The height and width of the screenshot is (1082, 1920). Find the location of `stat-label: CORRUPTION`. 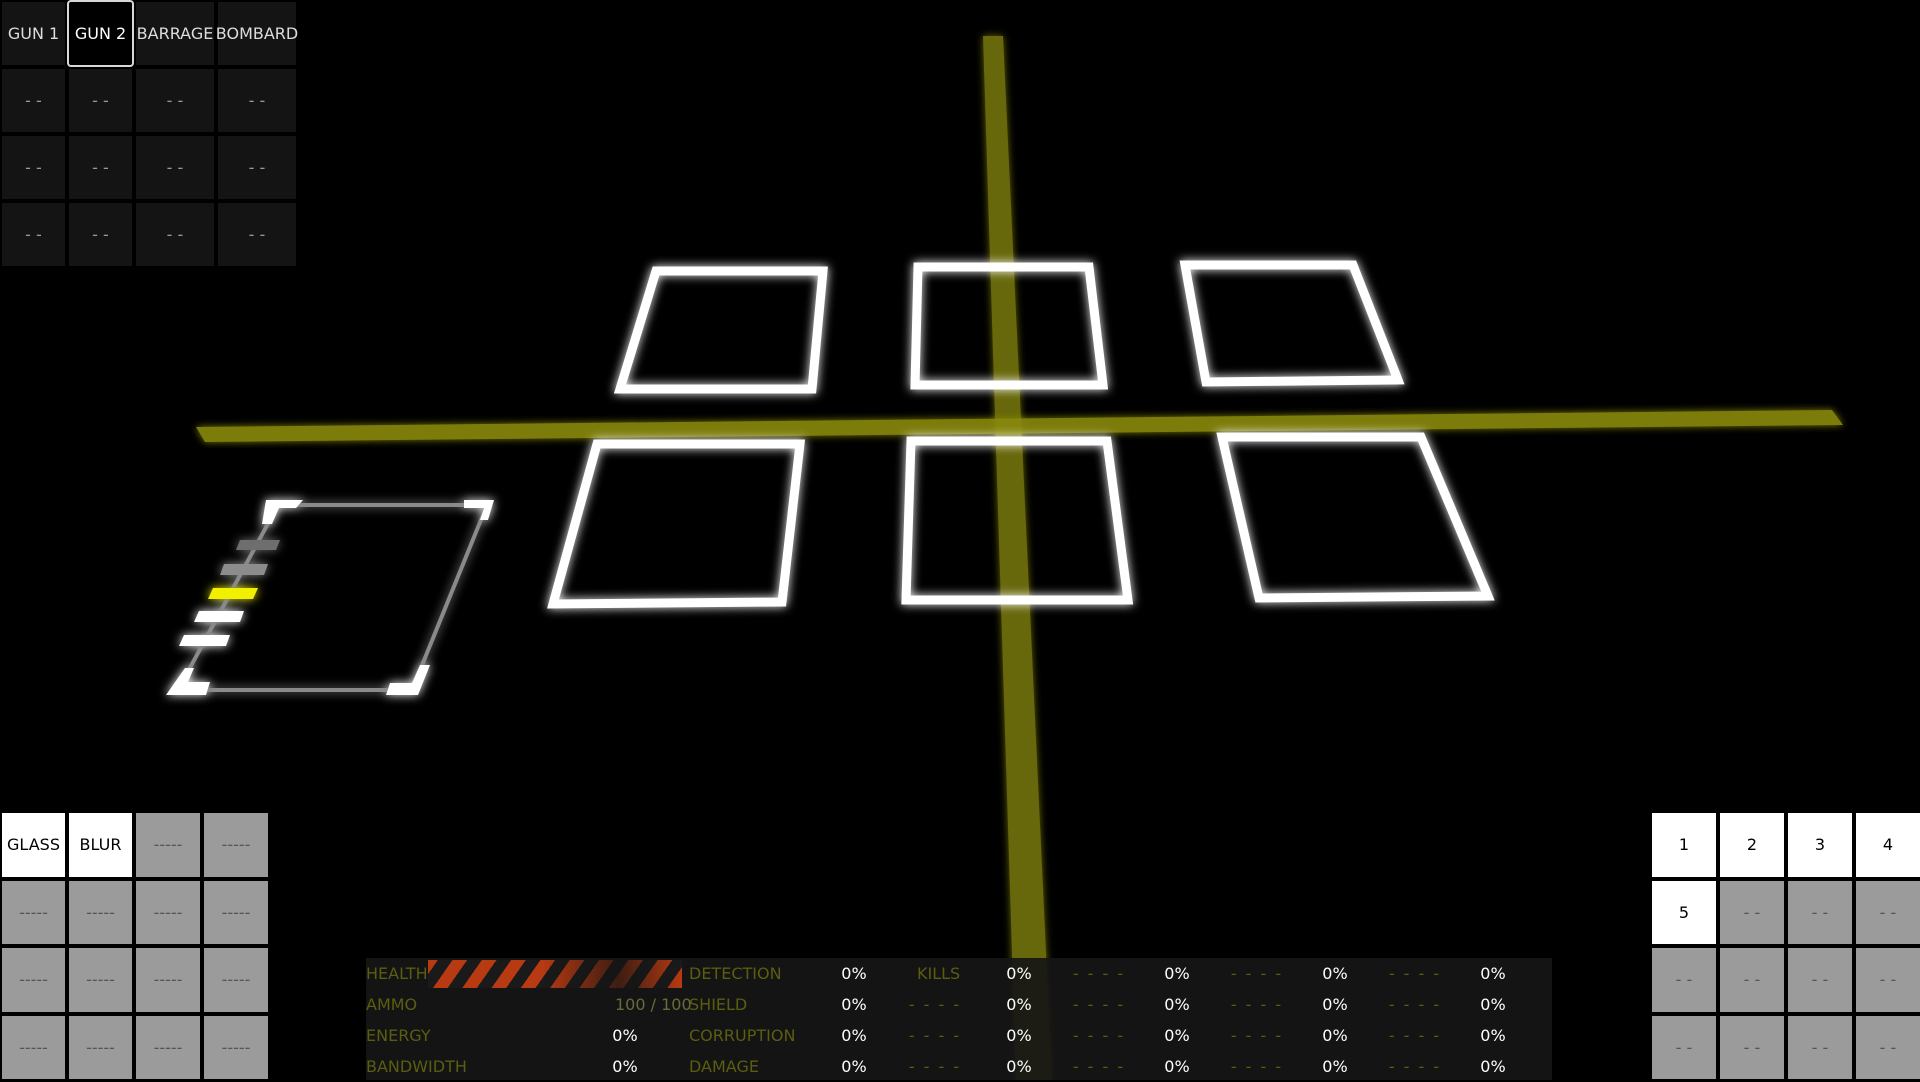

stat-label: CORRUPTION is located at coordinates (742, 1035).